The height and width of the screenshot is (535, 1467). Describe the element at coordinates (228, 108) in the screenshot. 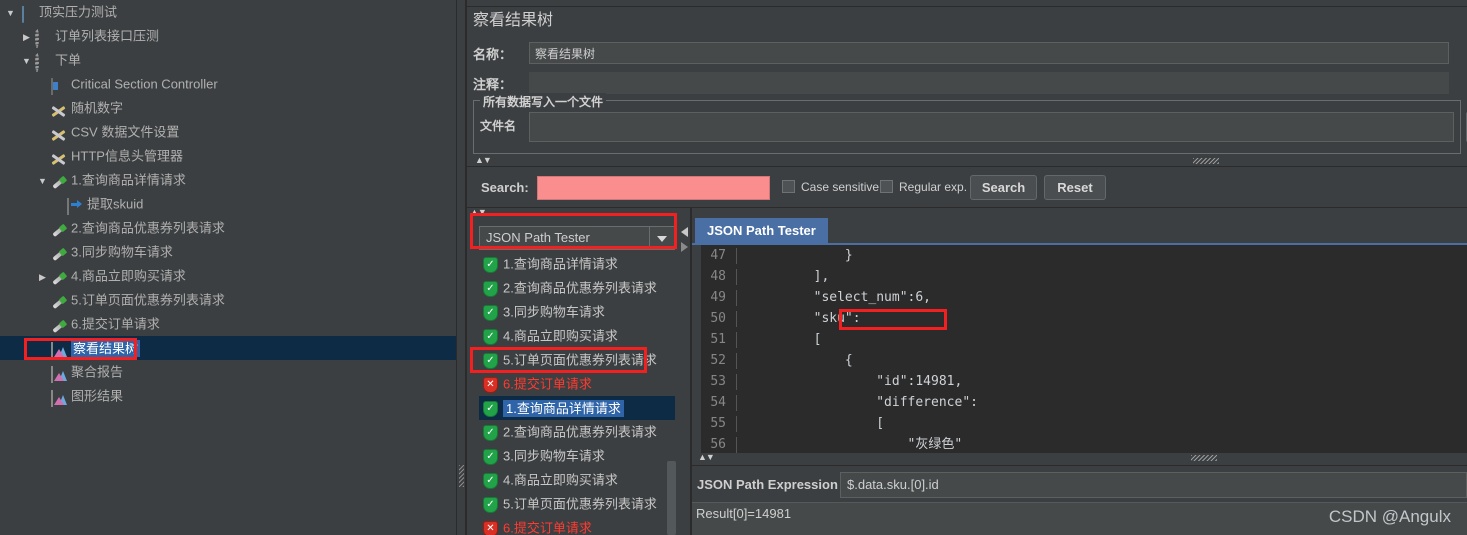

I see `tree-item: 随机数字` at that location.